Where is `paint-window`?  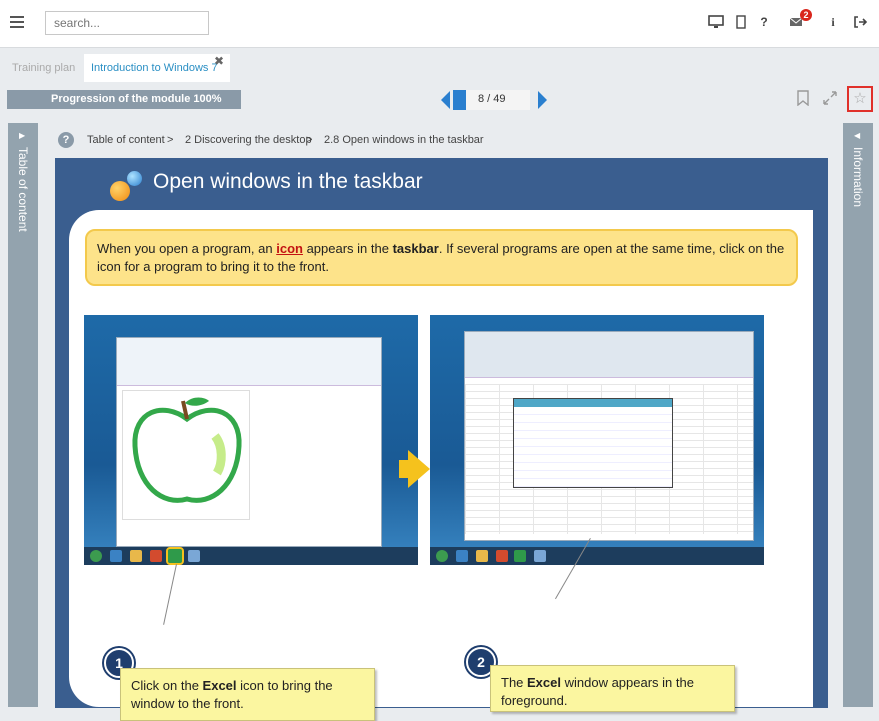 paint-window is located at coordinates (249, 442).